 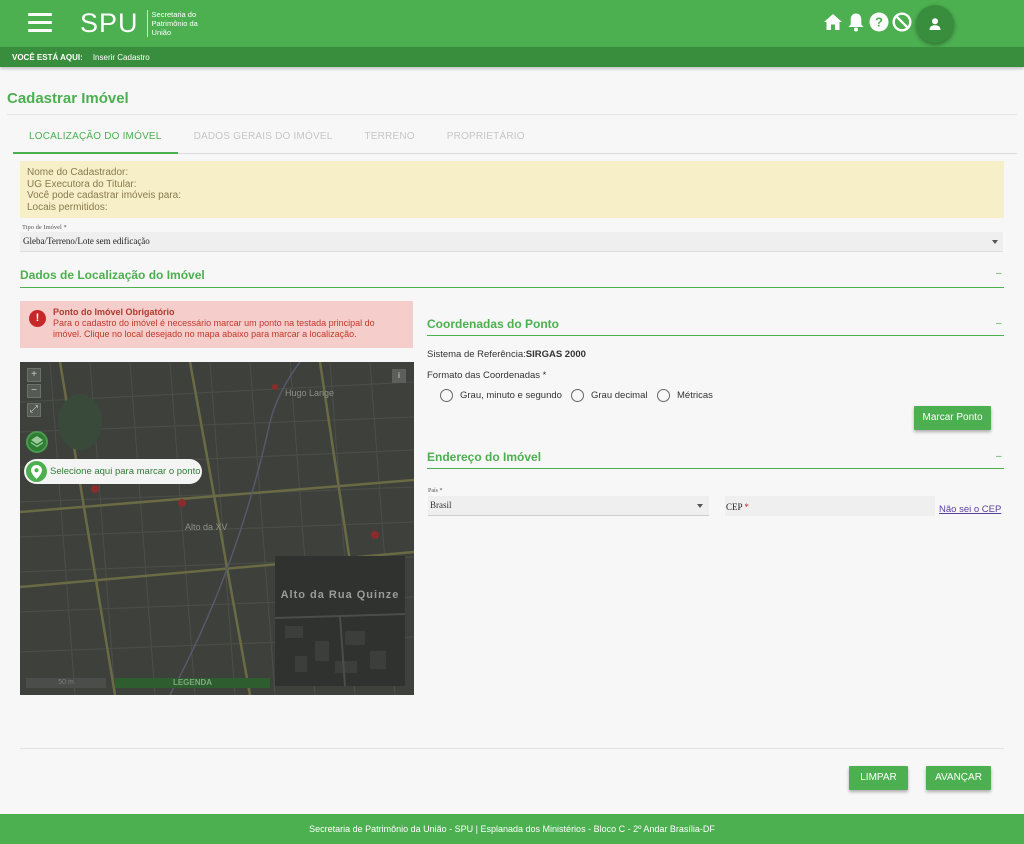 What do you see at coordinates (192, 683) in the screenshot?
I see `legend-button: LEGENDA` at bounding box center [192, 683].